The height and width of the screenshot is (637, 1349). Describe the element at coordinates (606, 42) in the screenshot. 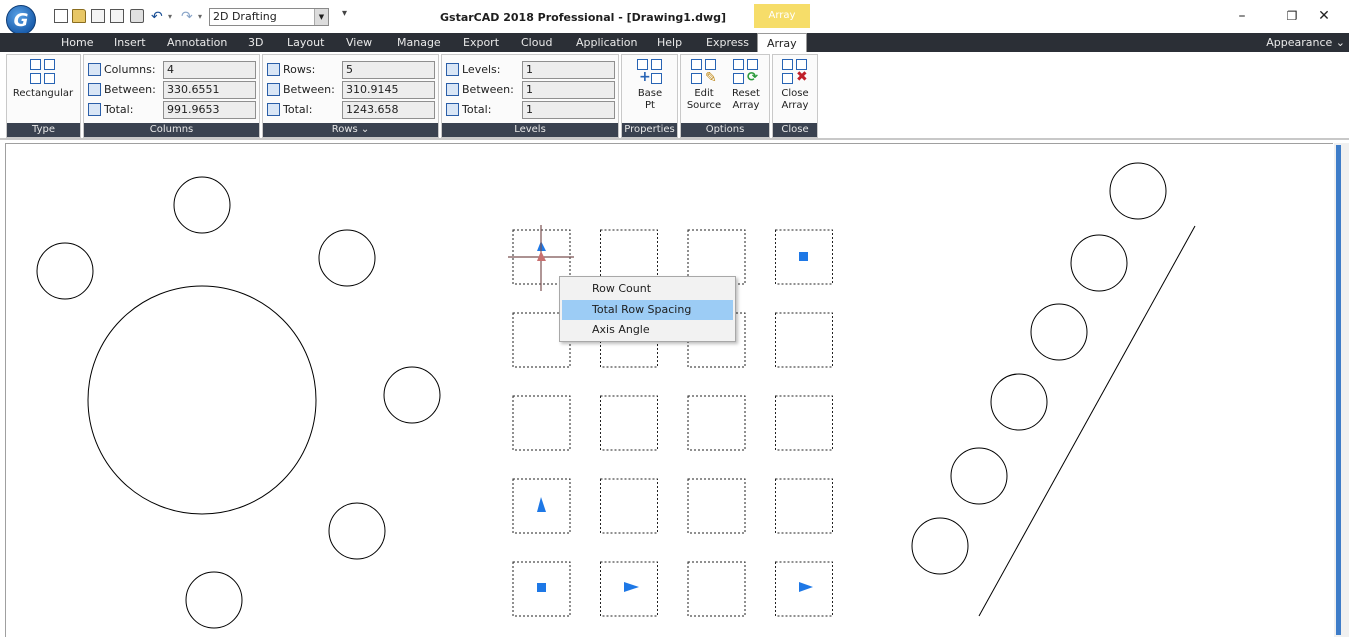

I see `tab-application: Application` at that location.